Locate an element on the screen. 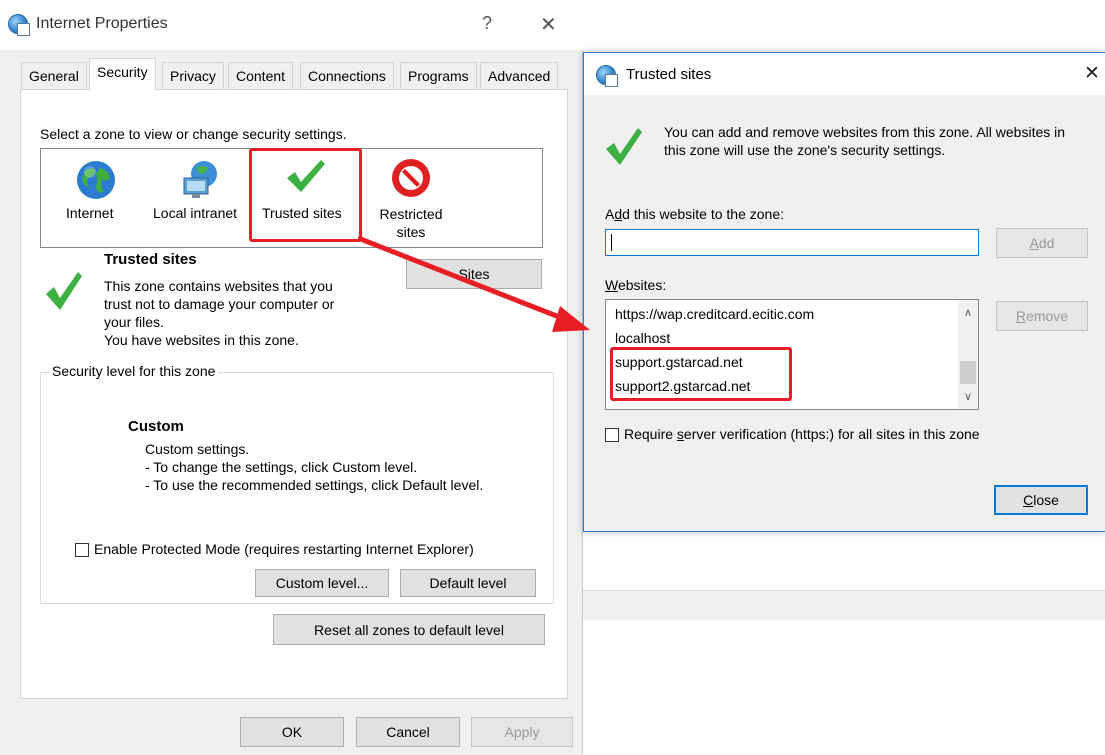  annotation-arrow is located at coordinates (473, 283).